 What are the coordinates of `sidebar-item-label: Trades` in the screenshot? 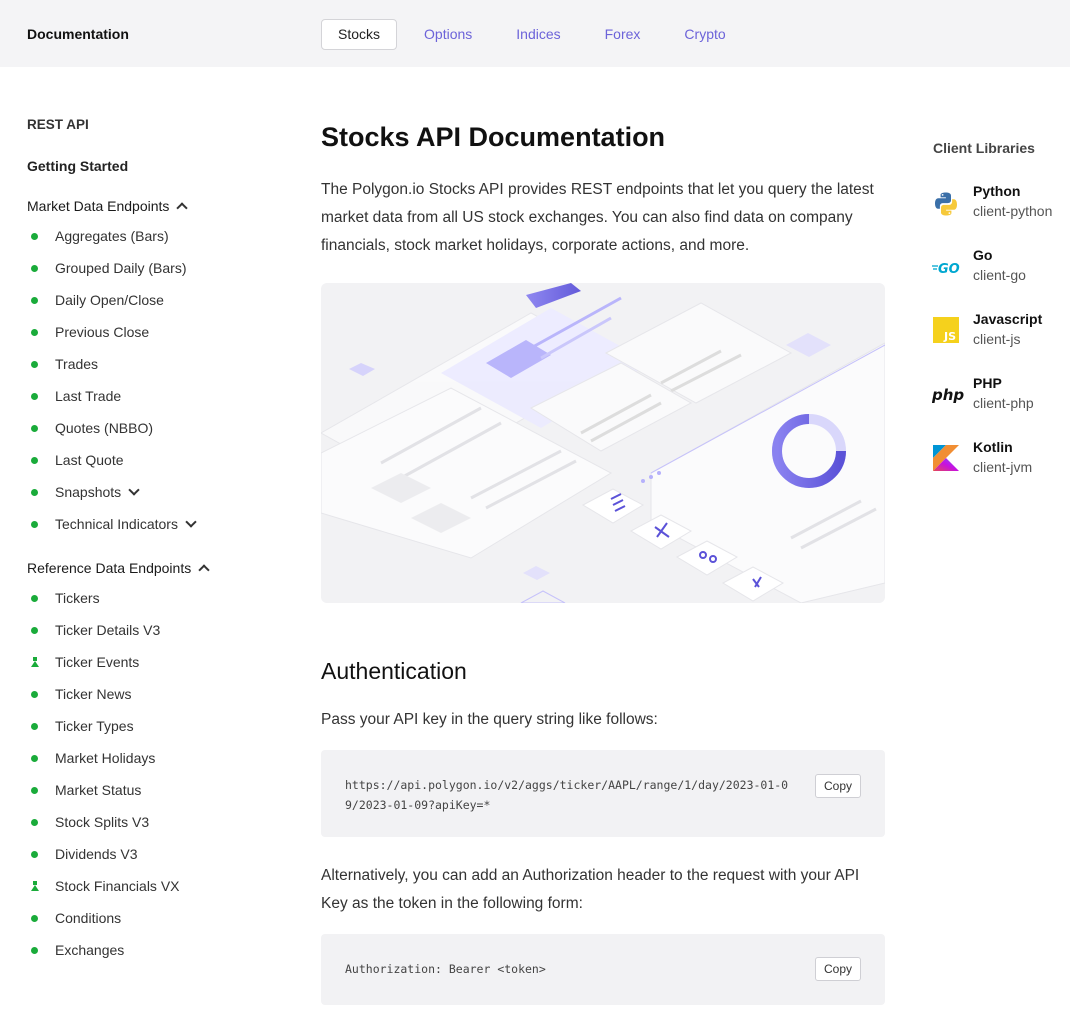 It's located at (77, 364).